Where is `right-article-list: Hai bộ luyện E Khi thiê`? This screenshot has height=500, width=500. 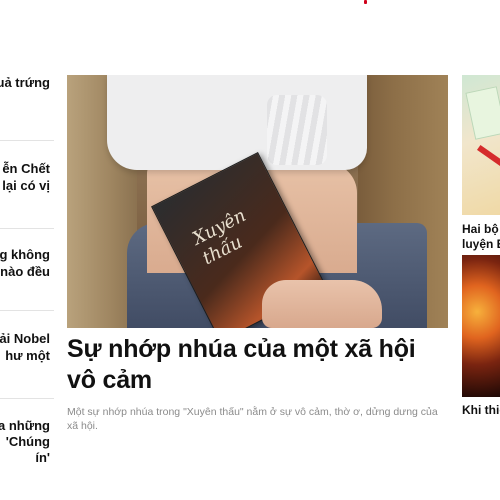
right-article-list: Hai bộ luyện E Khi thiê is located at coordinates (481, 265).